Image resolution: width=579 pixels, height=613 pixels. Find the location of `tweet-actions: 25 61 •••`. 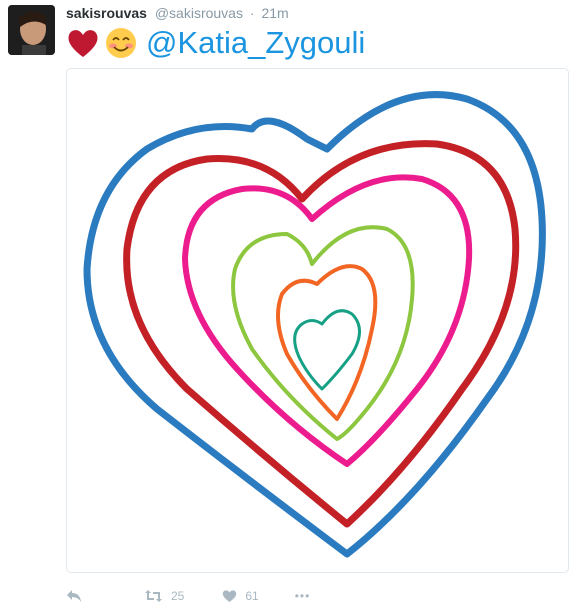

tweet-actions: 25 61 ••• is located at coordinates (188, 596).